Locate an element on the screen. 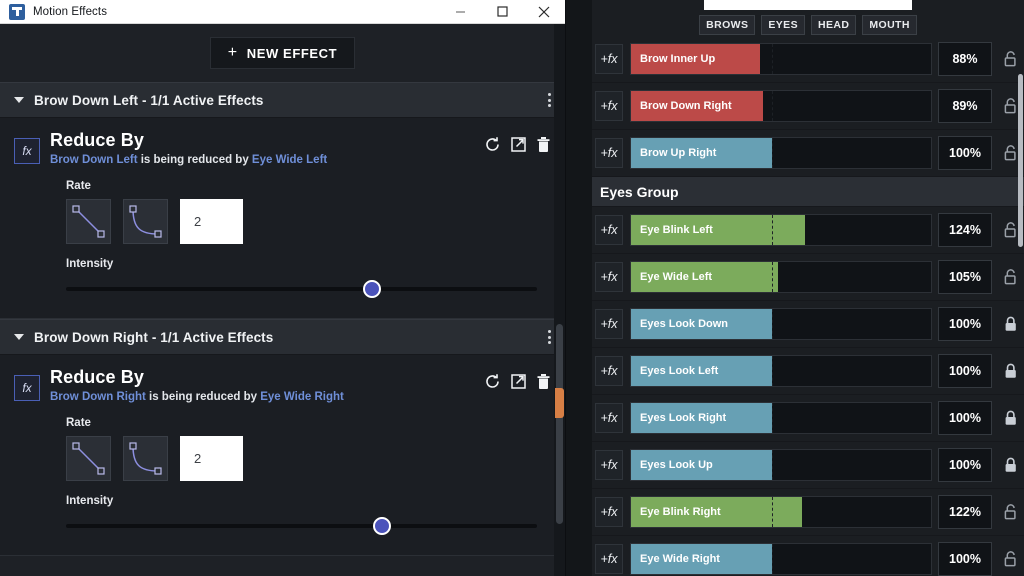 Image resolution: width=1024 pixels, height=576 pixels. tracker-value-bar: Eye Wide Right is located at coordinates (781, 559).